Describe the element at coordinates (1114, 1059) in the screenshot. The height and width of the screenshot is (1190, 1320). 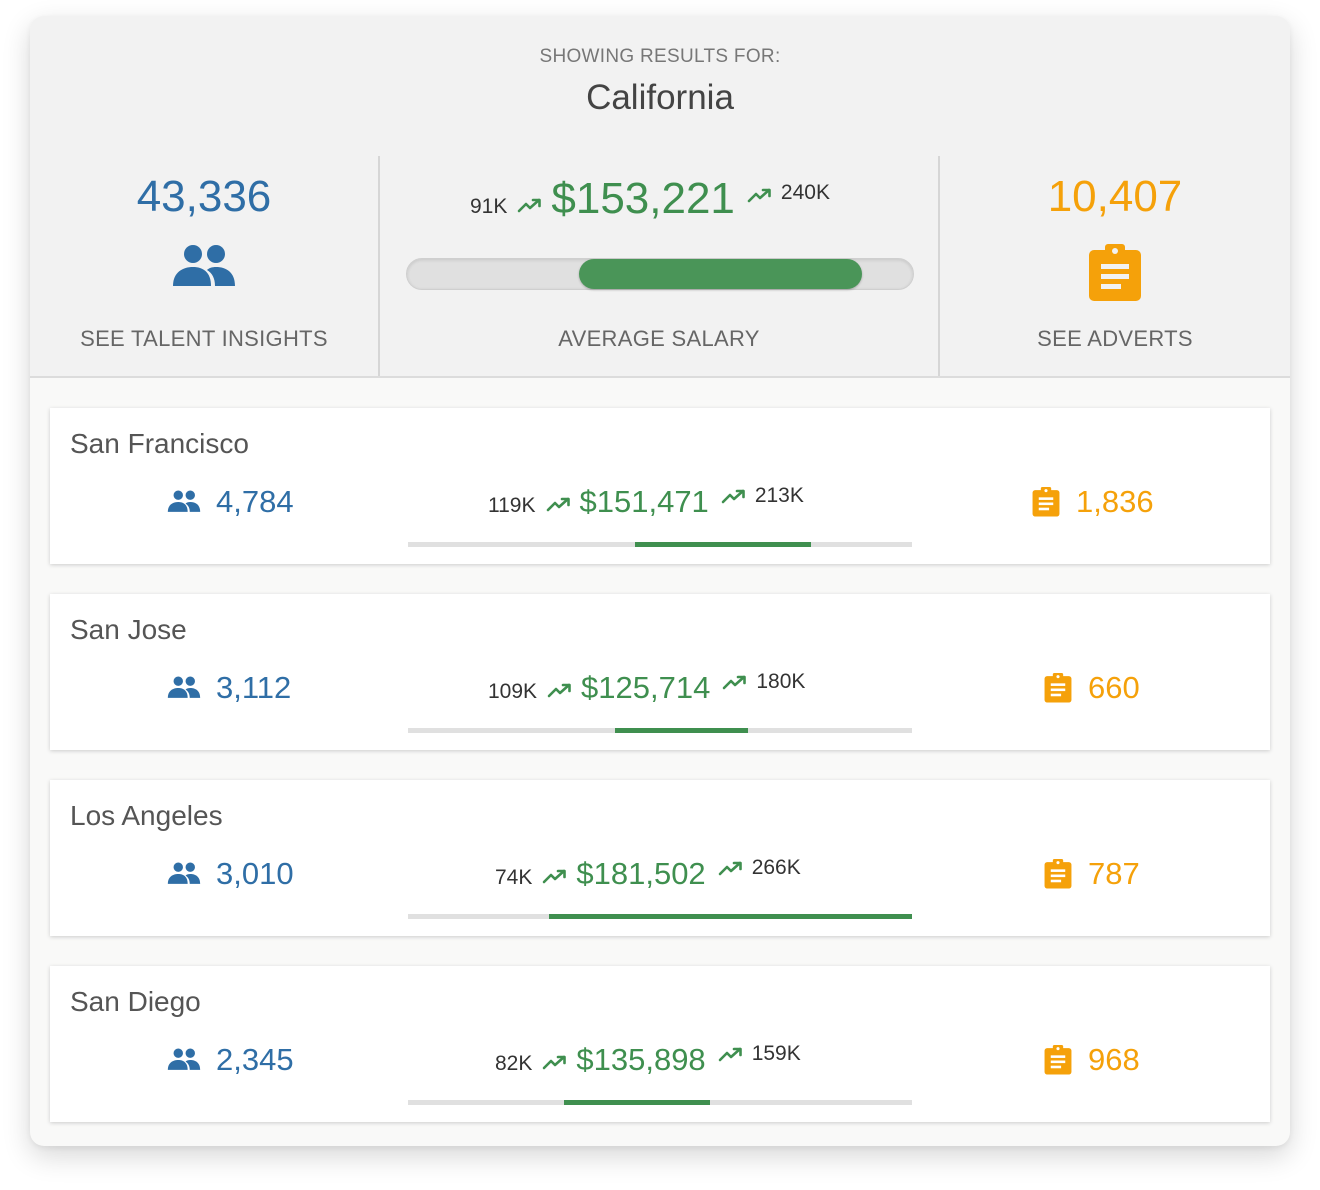
I see `city-adverts-count: 968` at that location.